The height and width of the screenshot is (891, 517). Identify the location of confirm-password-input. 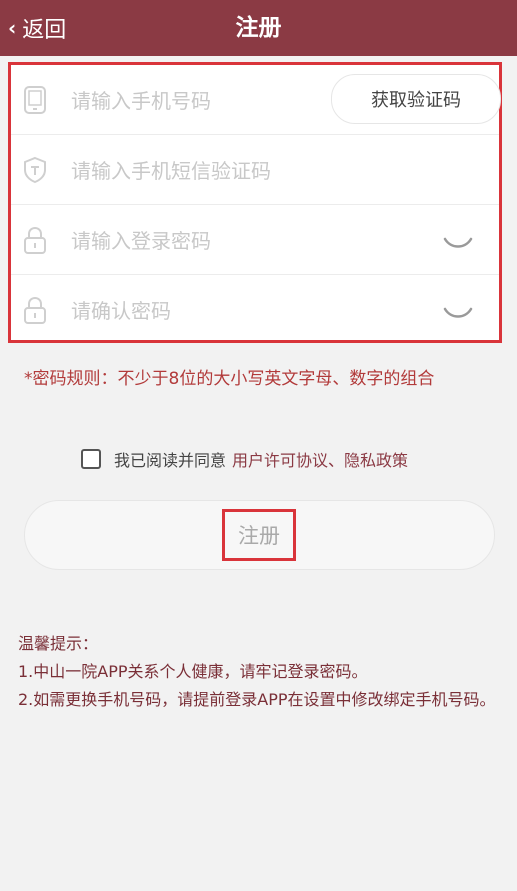
(196, 311).